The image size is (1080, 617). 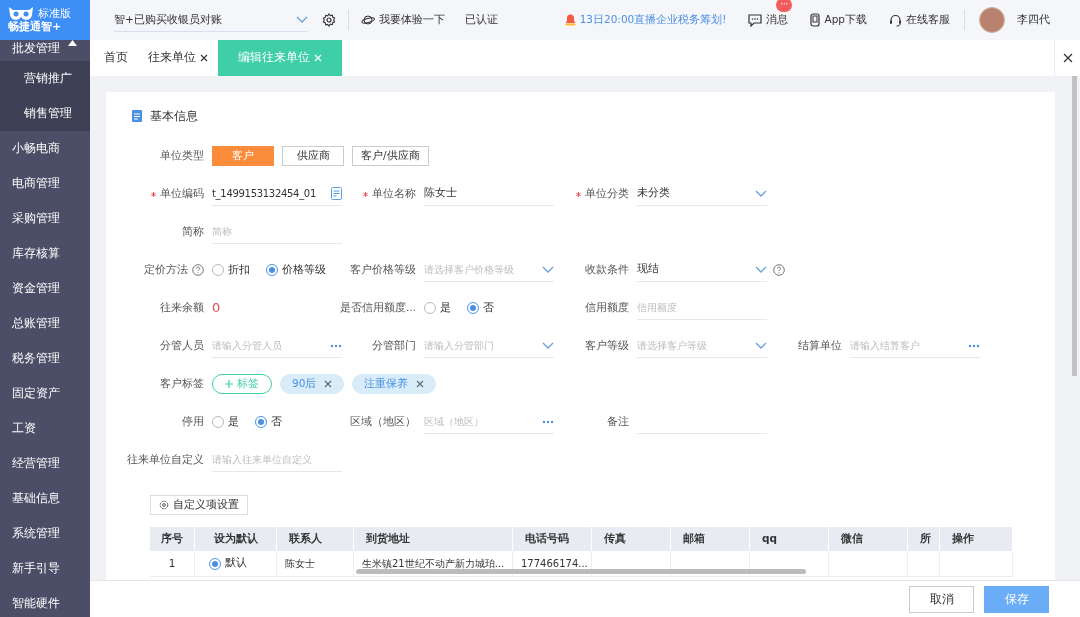 I want to click on sidebar-item: 资金管理, so click(x=45, y=288).